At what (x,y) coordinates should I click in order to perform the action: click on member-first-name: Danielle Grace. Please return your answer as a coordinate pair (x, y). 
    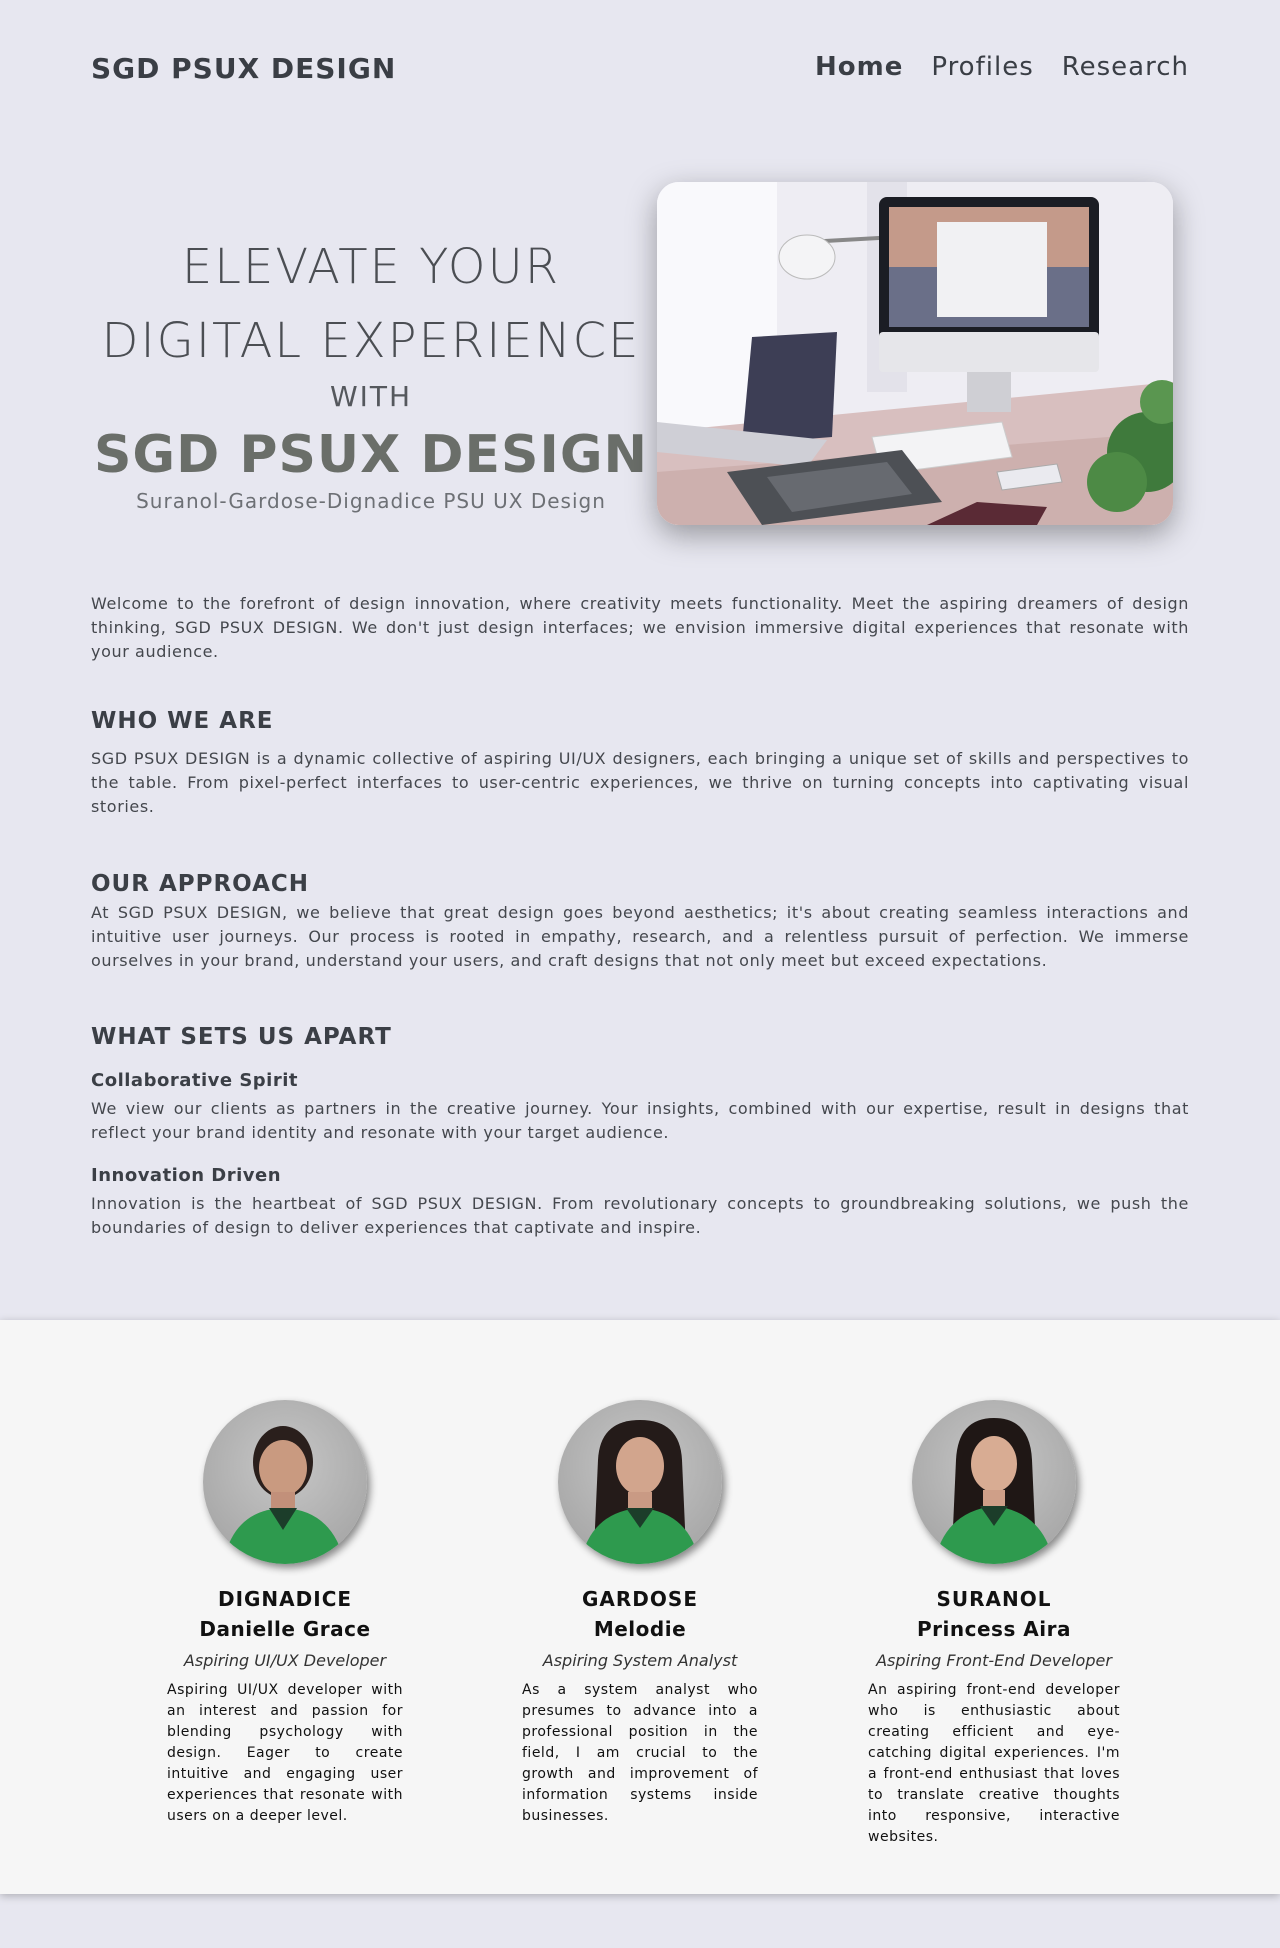
    Looking at the image, I should click on (285, 1629).